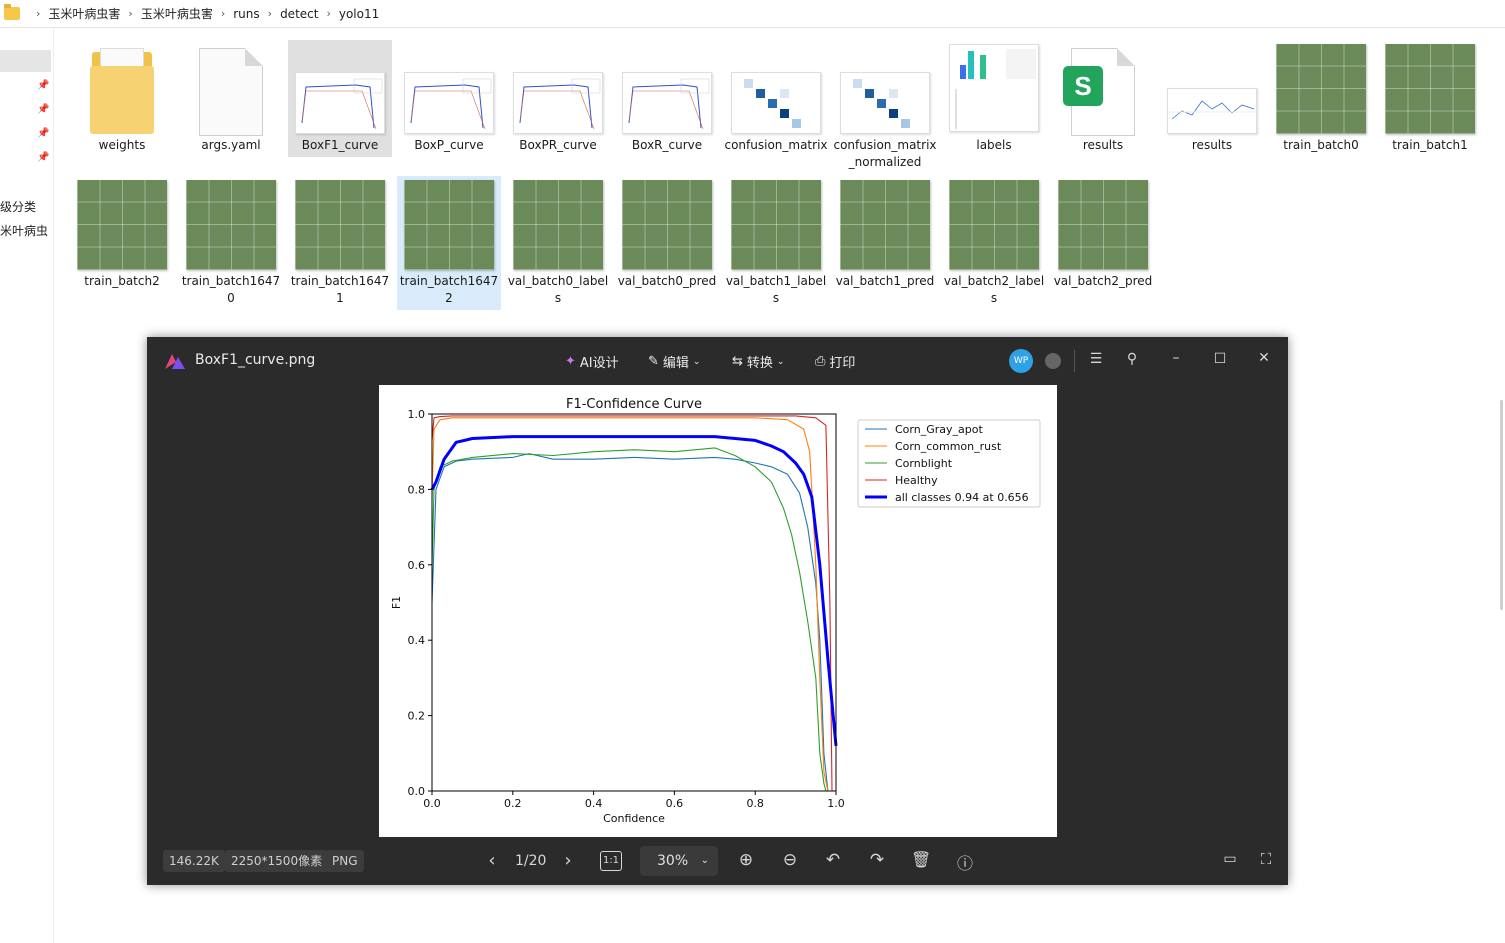 The image size is (1505, 943). Describe the element at coordinates (885, 243) in the screenshot. I see `file-item: val_batch1_pred` at that location.